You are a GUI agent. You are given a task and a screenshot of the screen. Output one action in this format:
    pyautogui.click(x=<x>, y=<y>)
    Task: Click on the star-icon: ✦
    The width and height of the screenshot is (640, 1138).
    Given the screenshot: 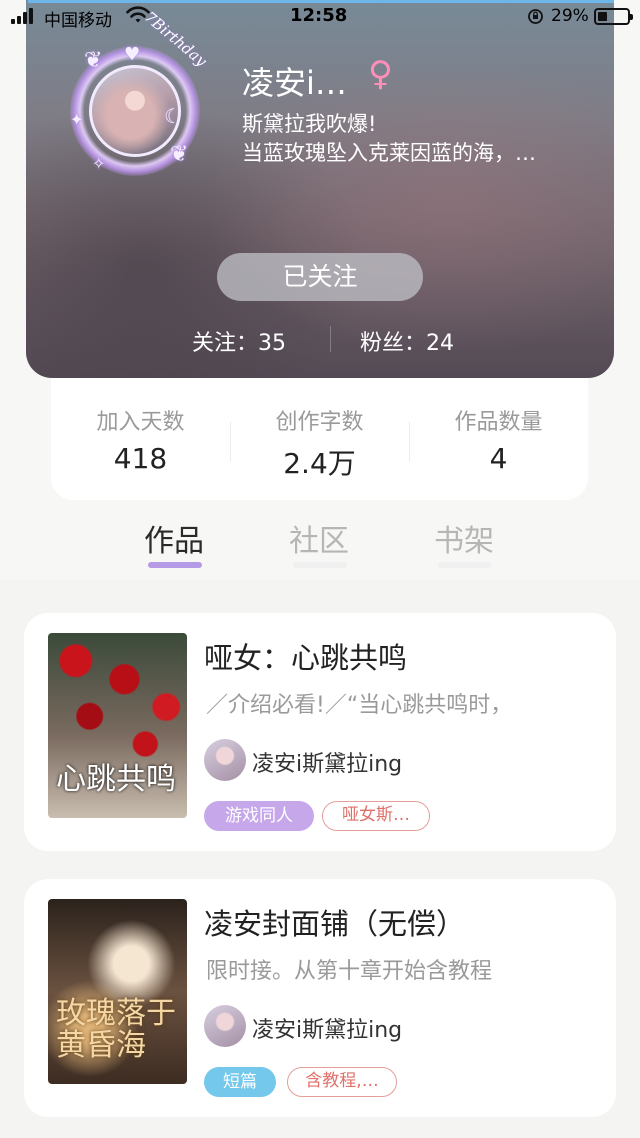 What is the action you would take?
    pyautogui.click(x=77, y=119)
    